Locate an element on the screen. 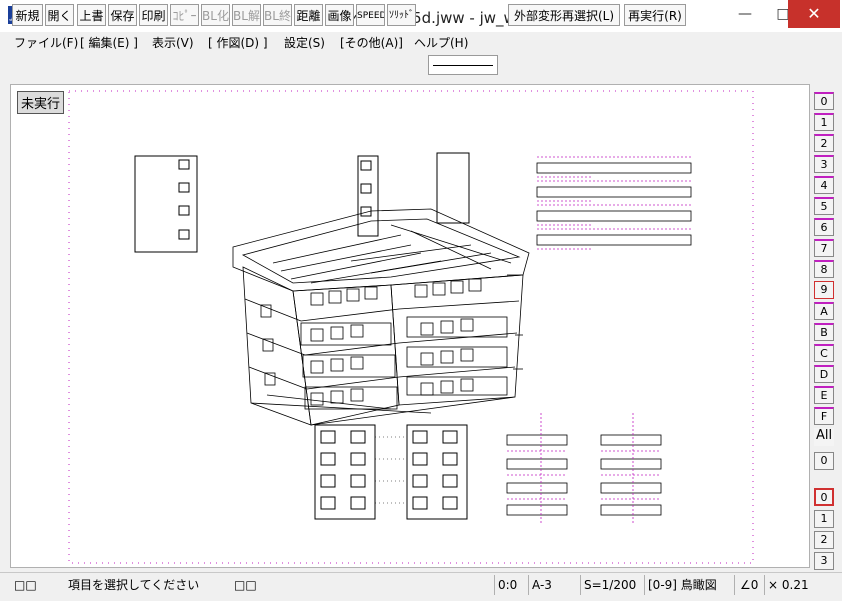 The width and height of the screenshot is (842, 601). elevation-drawing-bottom is located at coordinates (391, 472).